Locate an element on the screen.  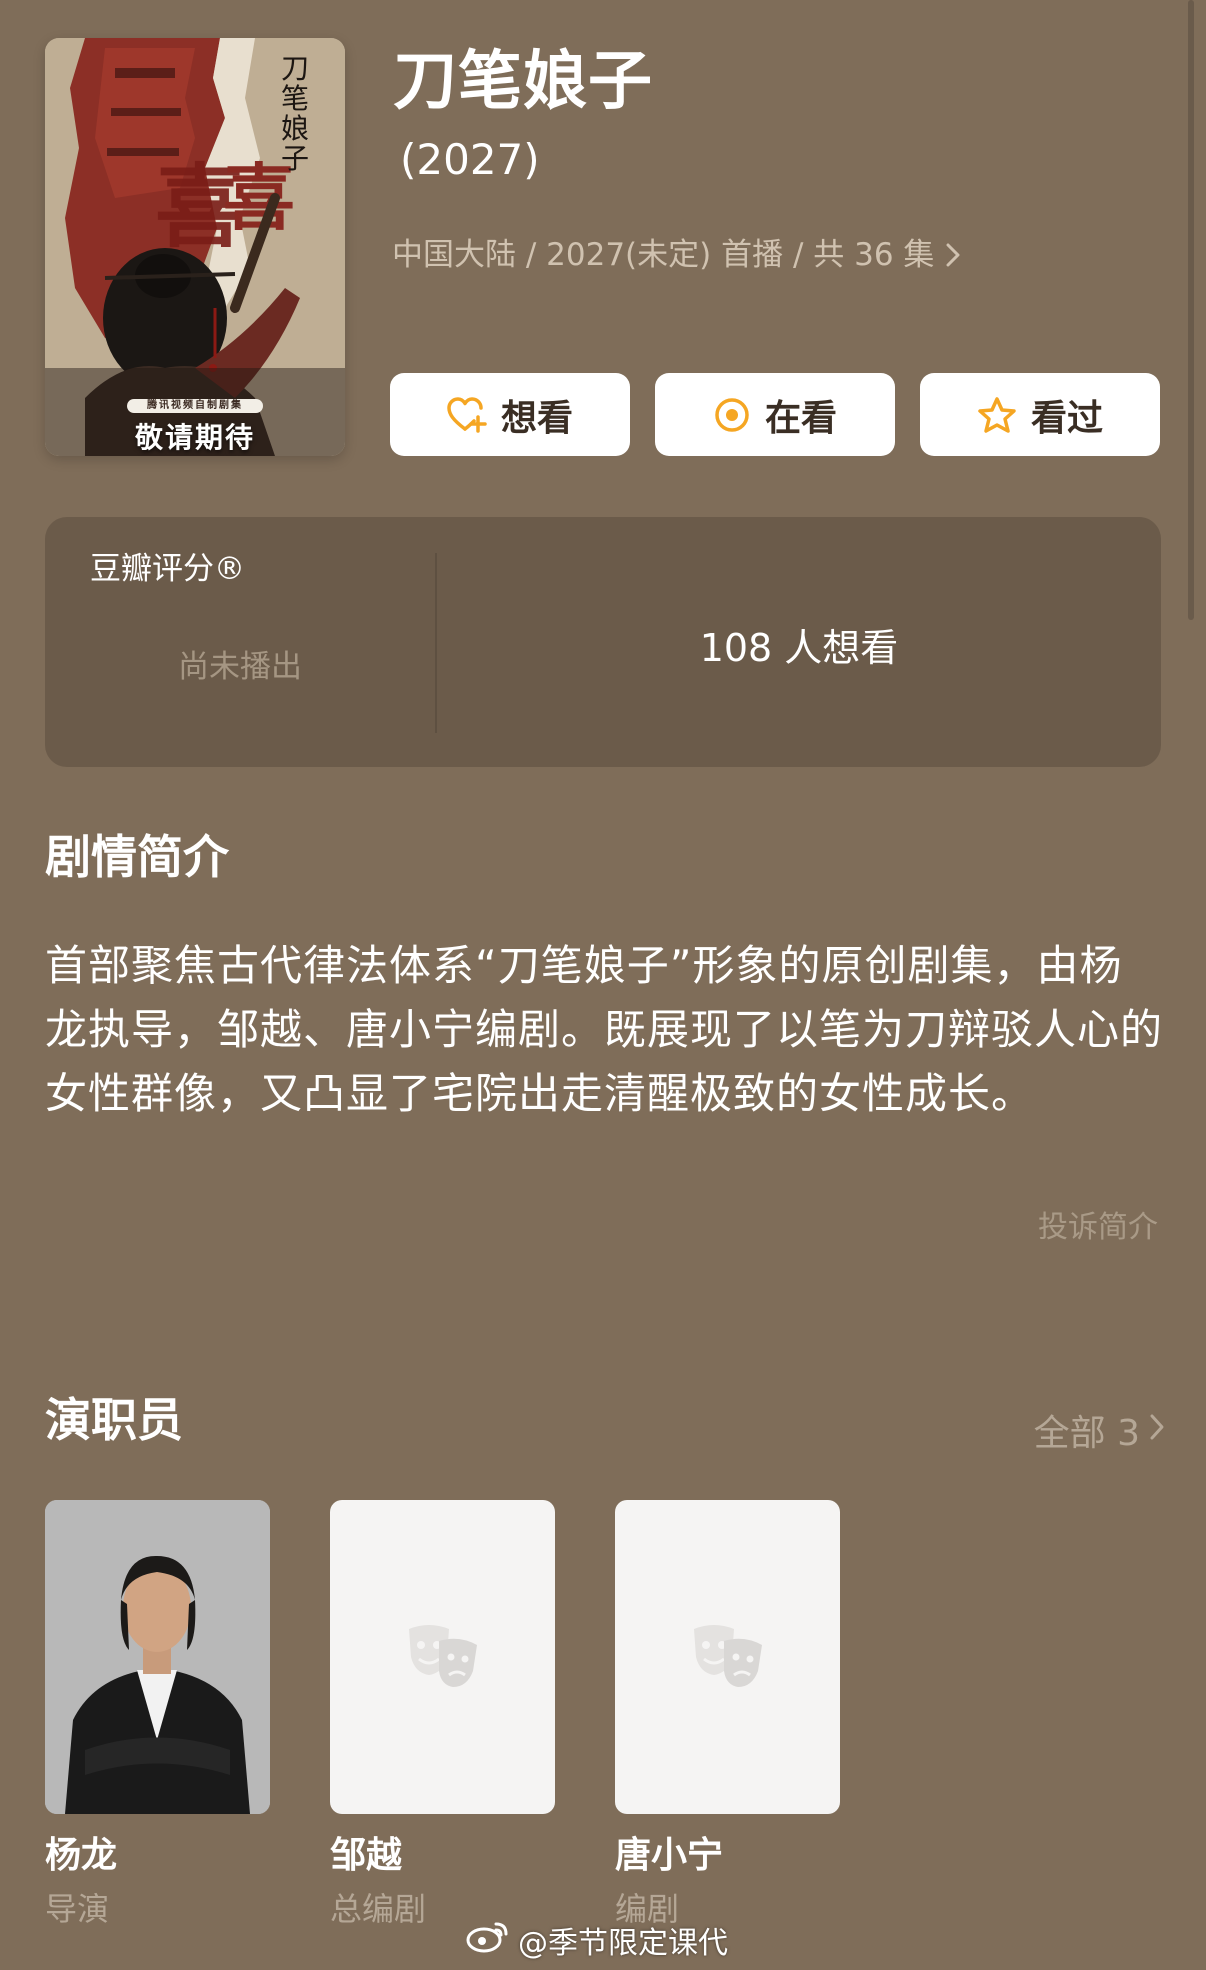
meta-info-text: 中国大陆 / 2027(未定) 首播 / 共 36 集 is located at coordinates (663, 255).